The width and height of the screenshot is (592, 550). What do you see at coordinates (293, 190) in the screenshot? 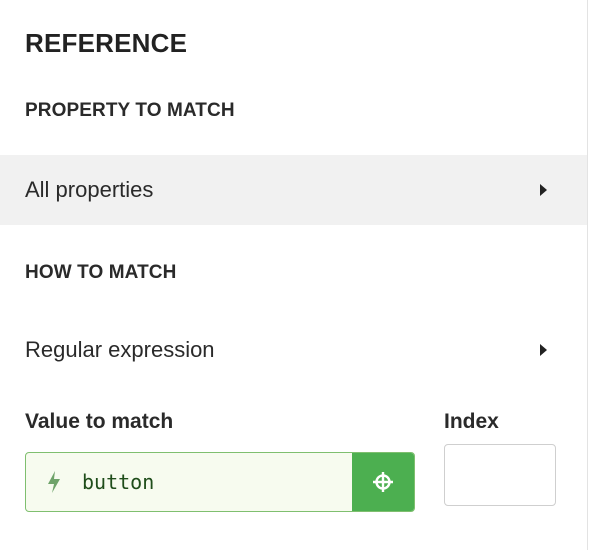
I see `property-to-match-select: All properties` at bounding box center [293, 190].